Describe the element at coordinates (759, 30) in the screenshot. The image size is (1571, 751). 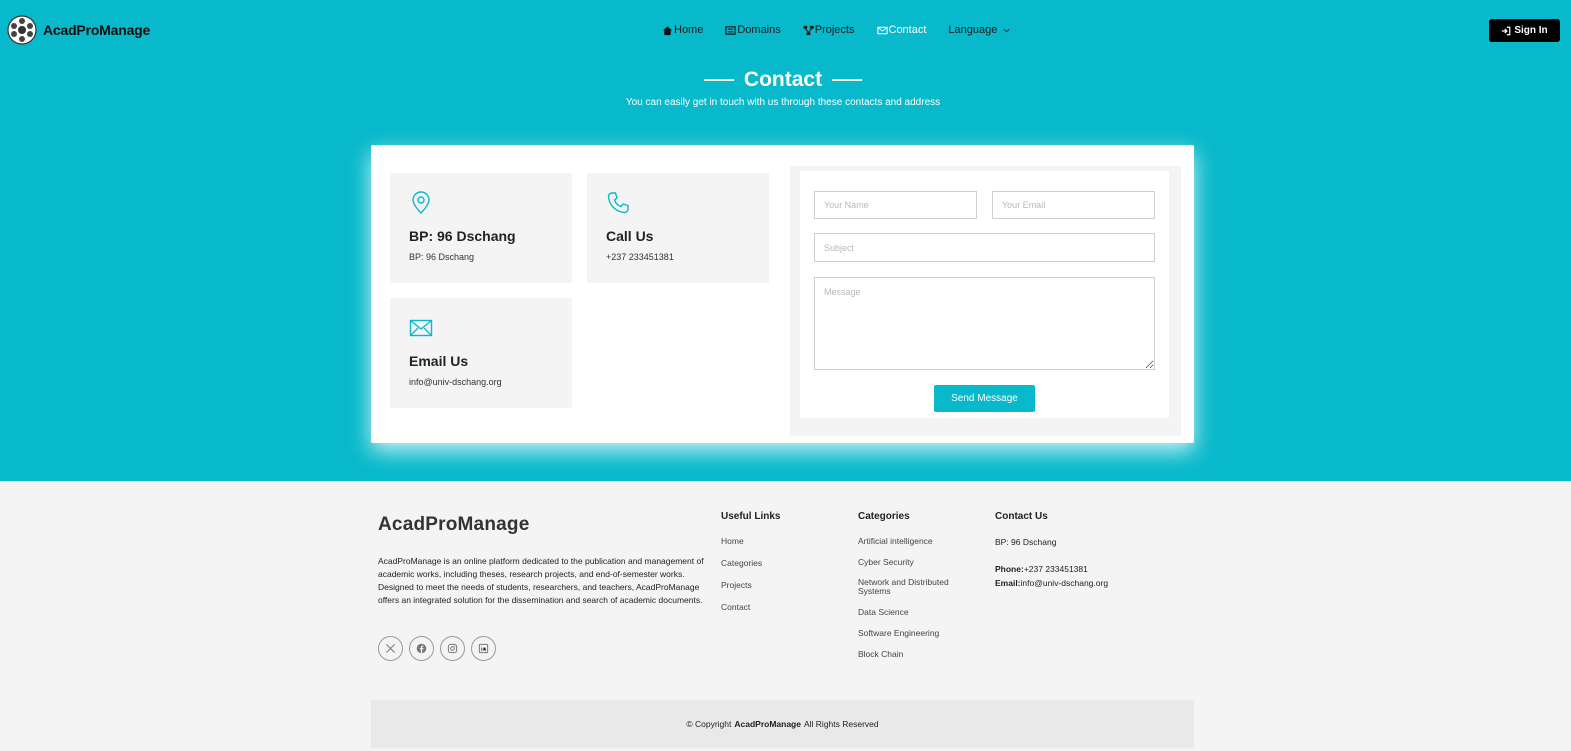
I see `nav-domains-label: Domains` at that location.